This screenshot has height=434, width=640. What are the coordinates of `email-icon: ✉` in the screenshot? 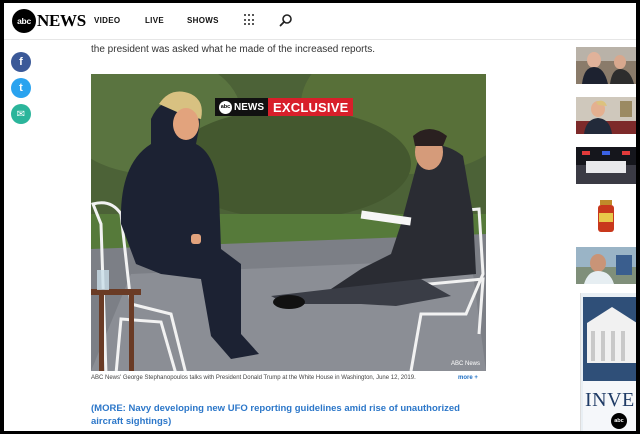 It's located at (21, 114).